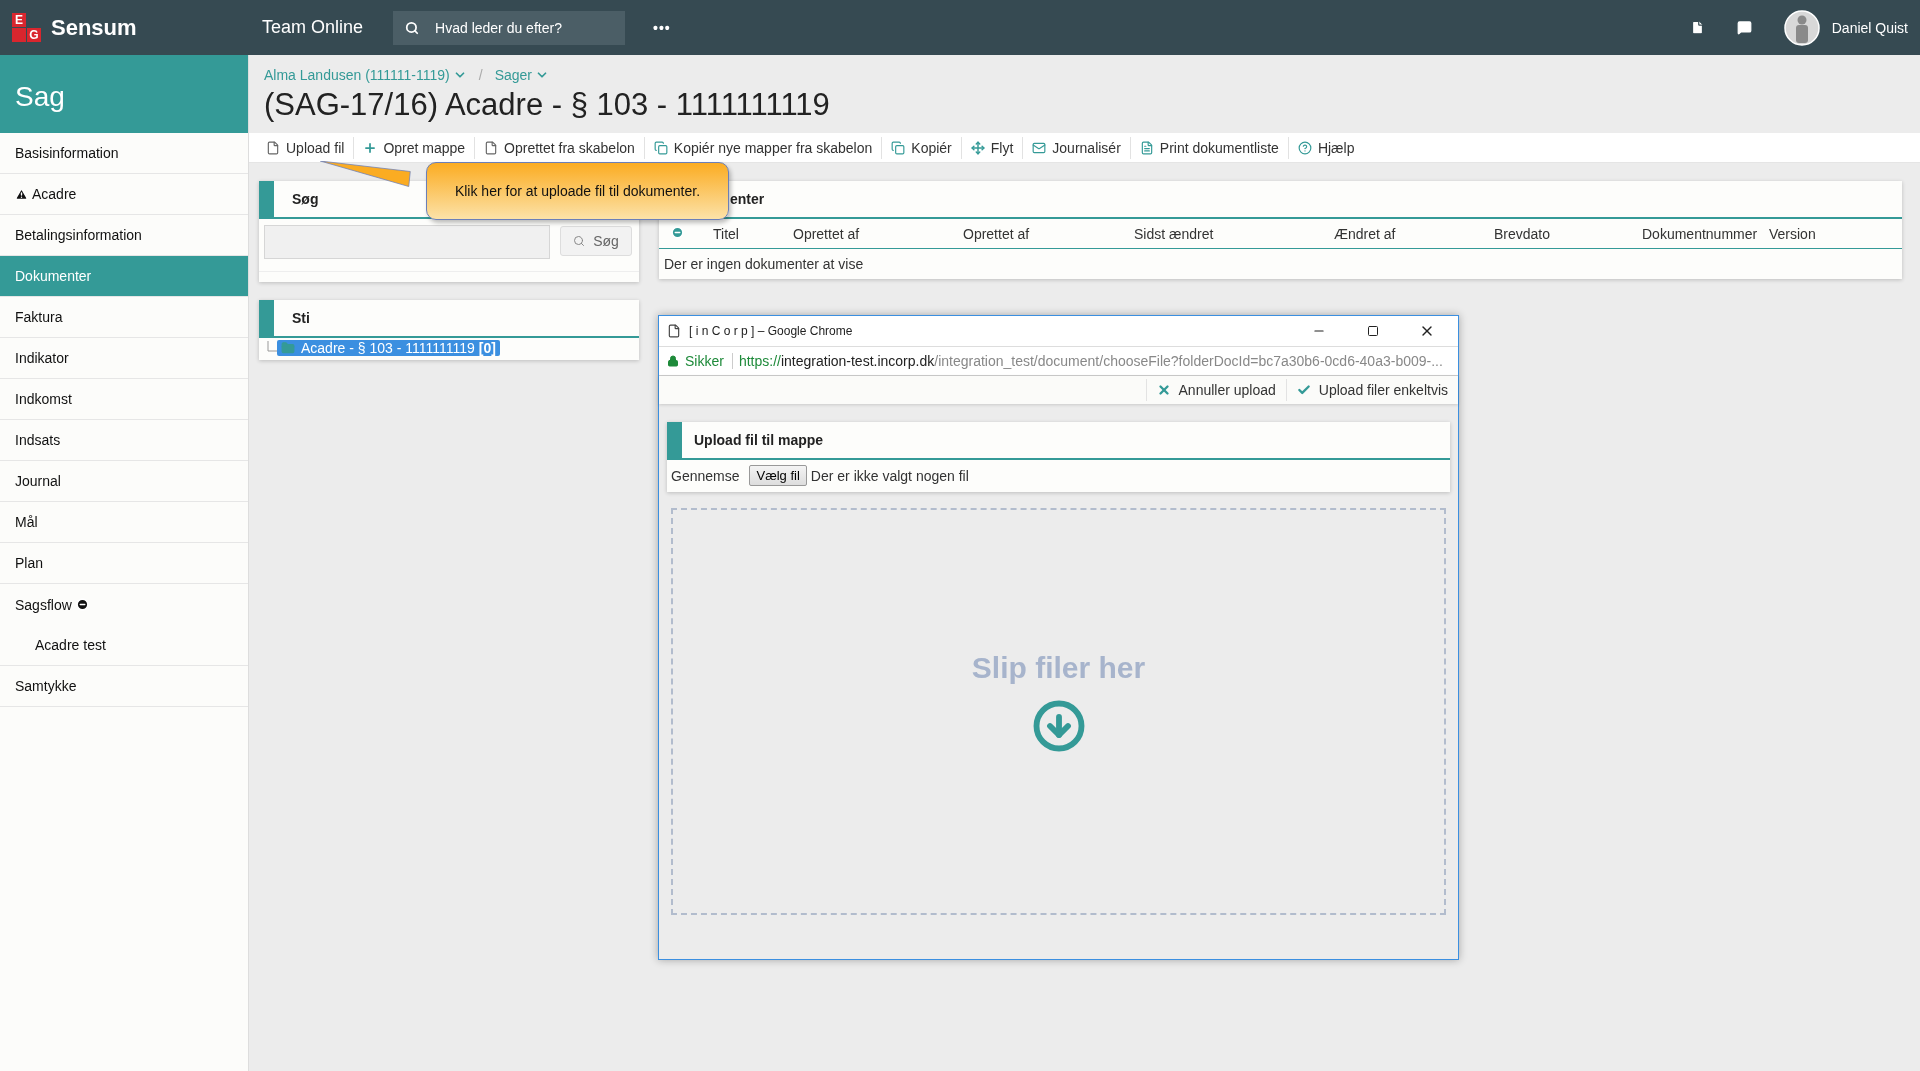 This screenshot has width=1920, height=1071. What do you see at coordinates (1077, 147) in the screenshot?
I see `toolbar-button: Journalisér` at bounding box center [1077, 147].